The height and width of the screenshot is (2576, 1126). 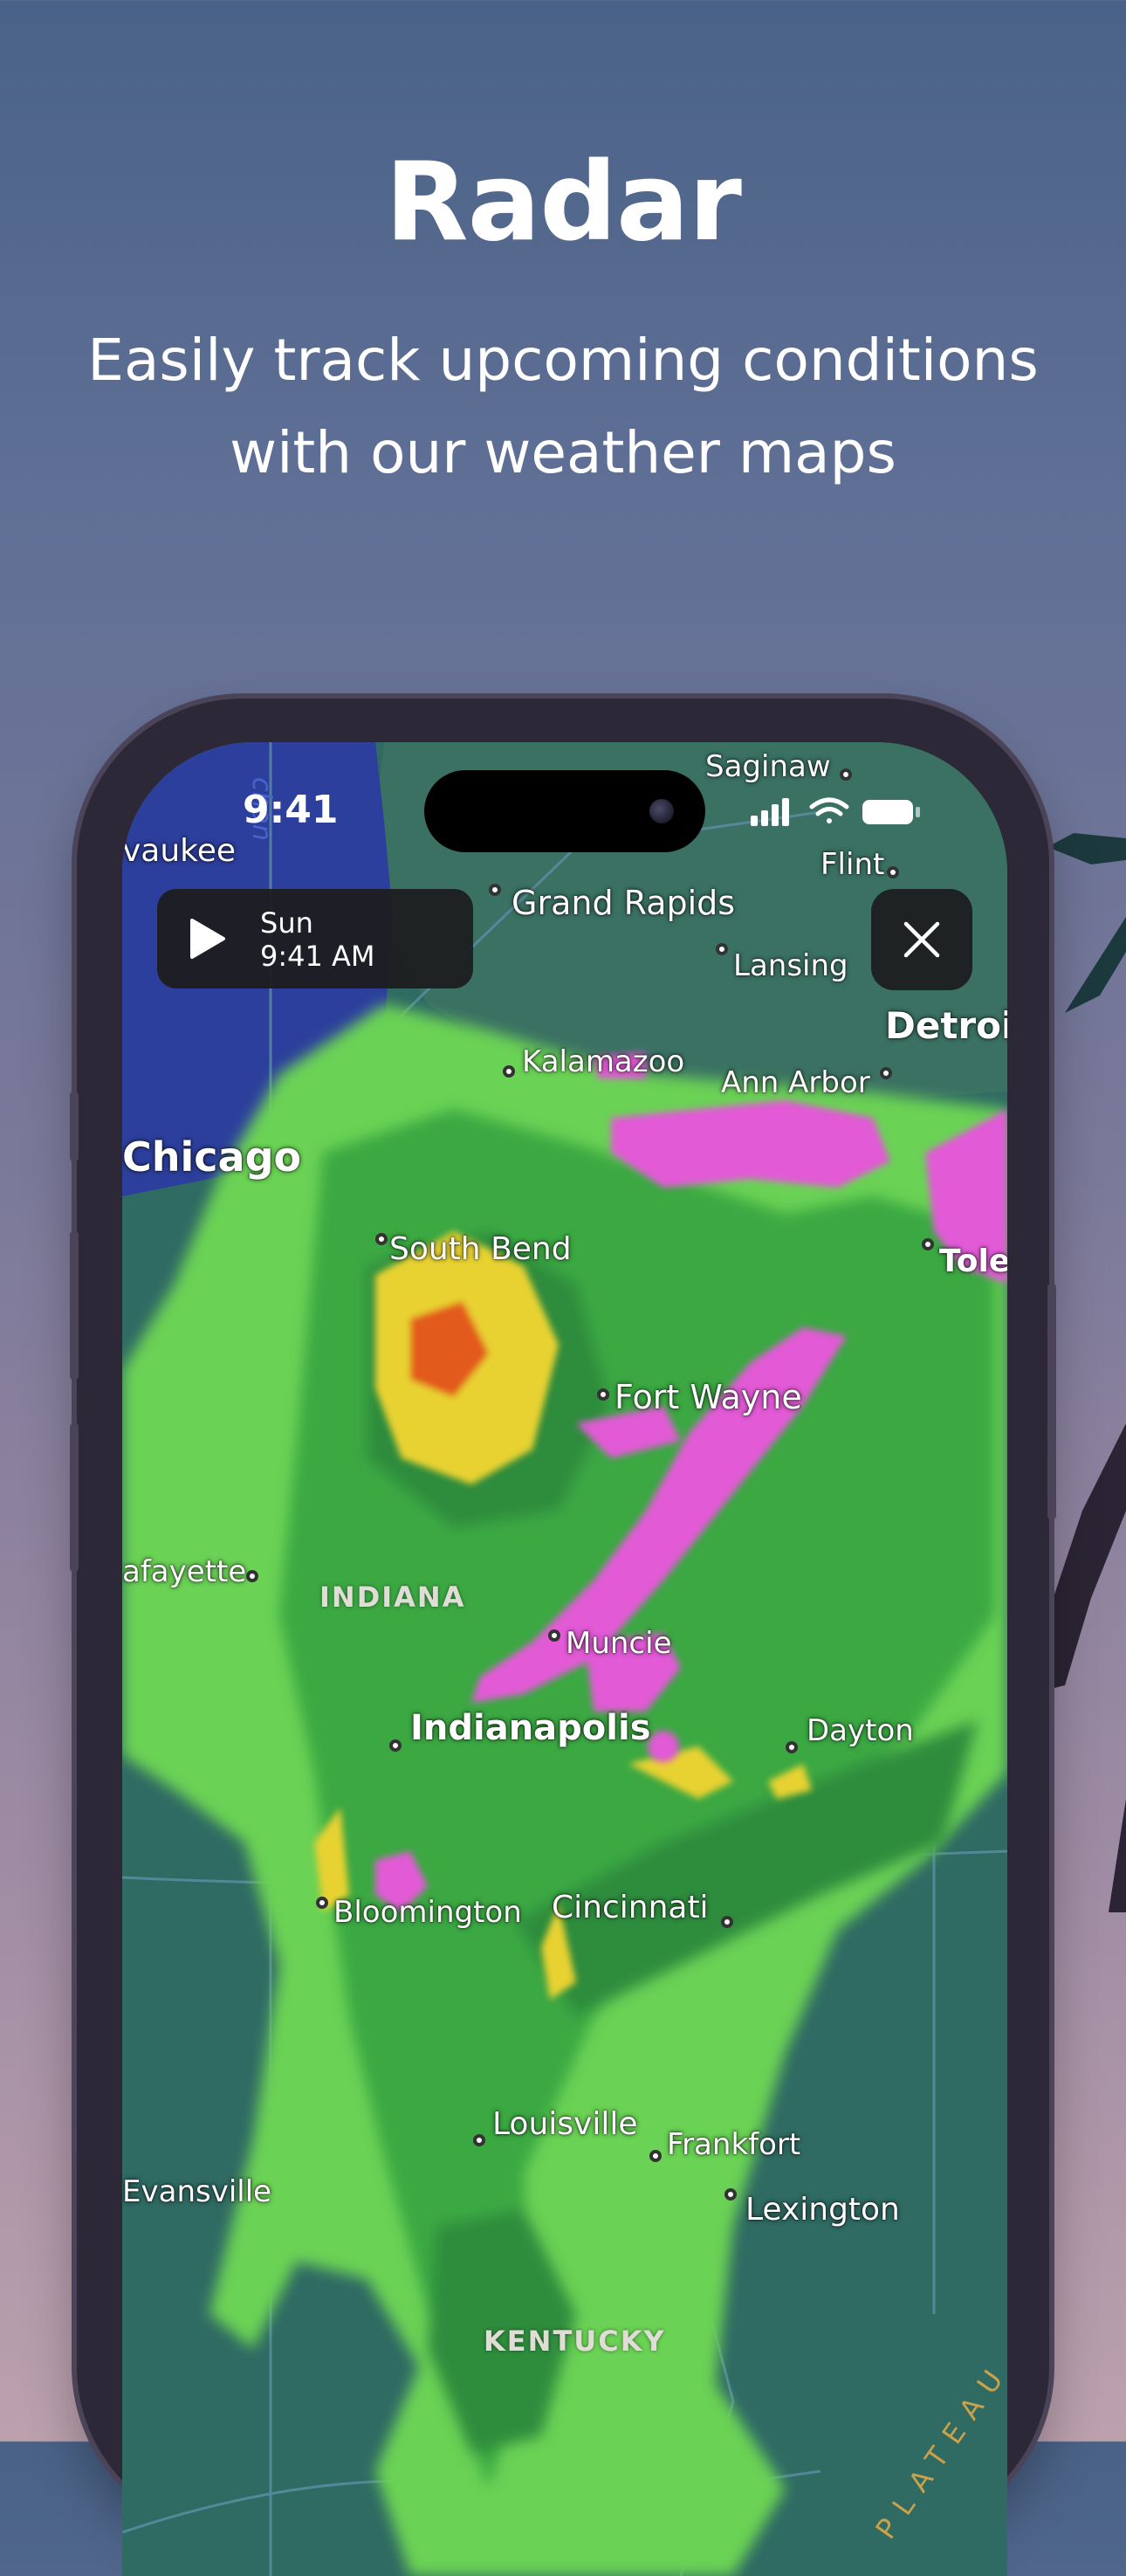 What do you see at coordinates (317, 956) in the screenshot?
I see `playback-time: 9:41 AM` at bounding box center [317, 956].